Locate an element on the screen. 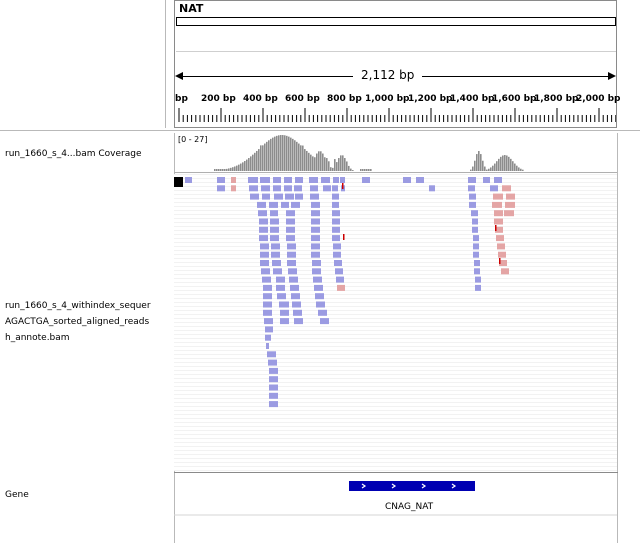  coverage-track-name: run_1660_s_4...bam Coverage is located at coordinates (73, 154).